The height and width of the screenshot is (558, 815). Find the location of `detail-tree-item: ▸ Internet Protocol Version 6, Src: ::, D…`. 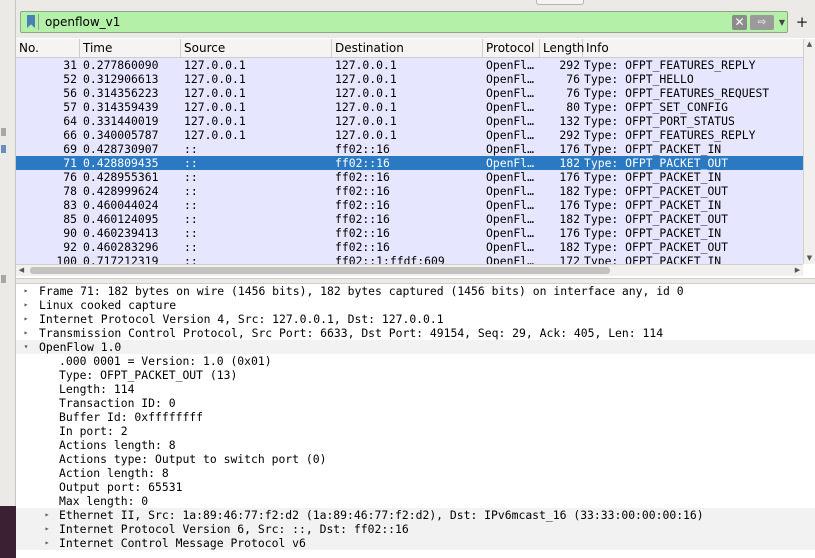

detail-tree-item: ▸ Internet Protocol Version 6, Src: ::, D… is located at coordinates (415, 529).